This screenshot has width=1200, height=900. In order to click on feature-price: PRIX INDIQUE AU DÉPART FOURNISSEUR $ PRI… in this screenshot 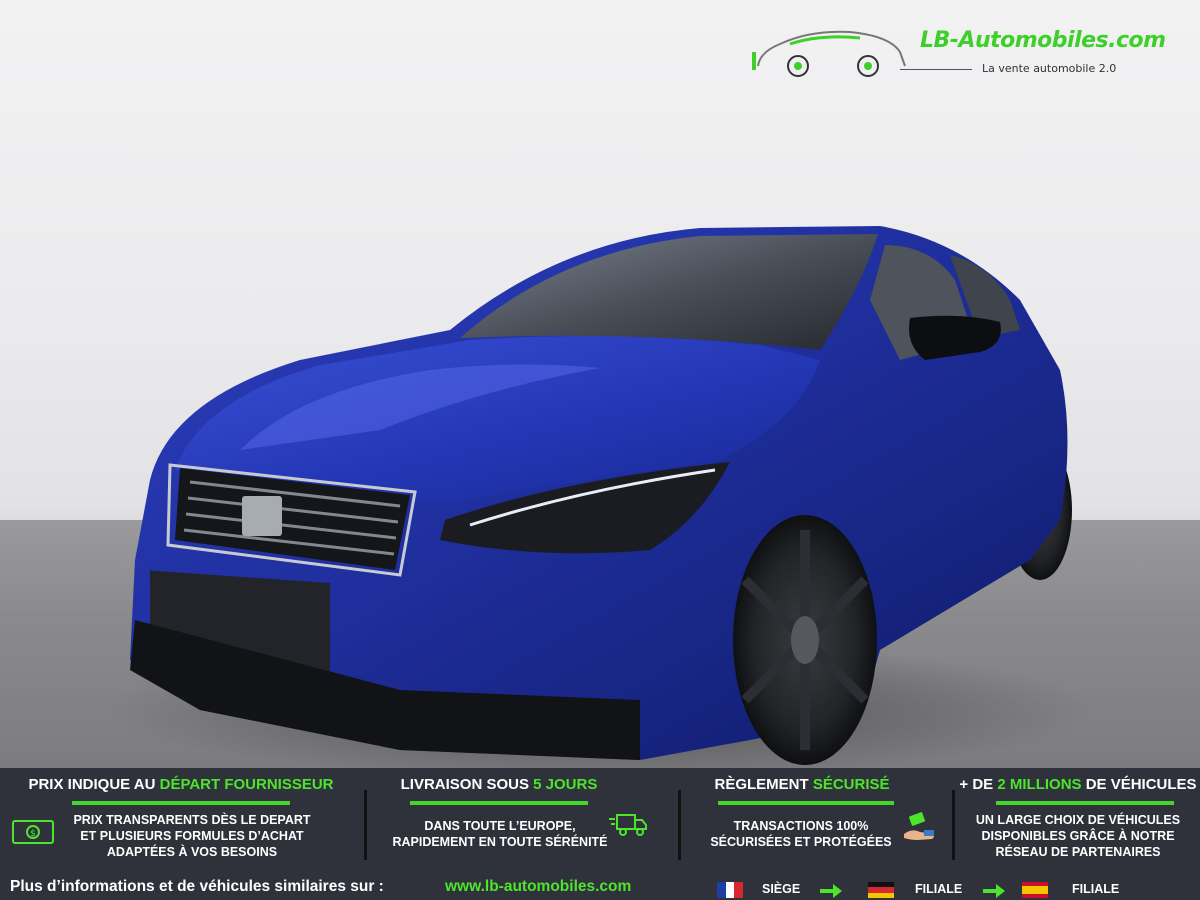, I will do `click(181, 818)`.